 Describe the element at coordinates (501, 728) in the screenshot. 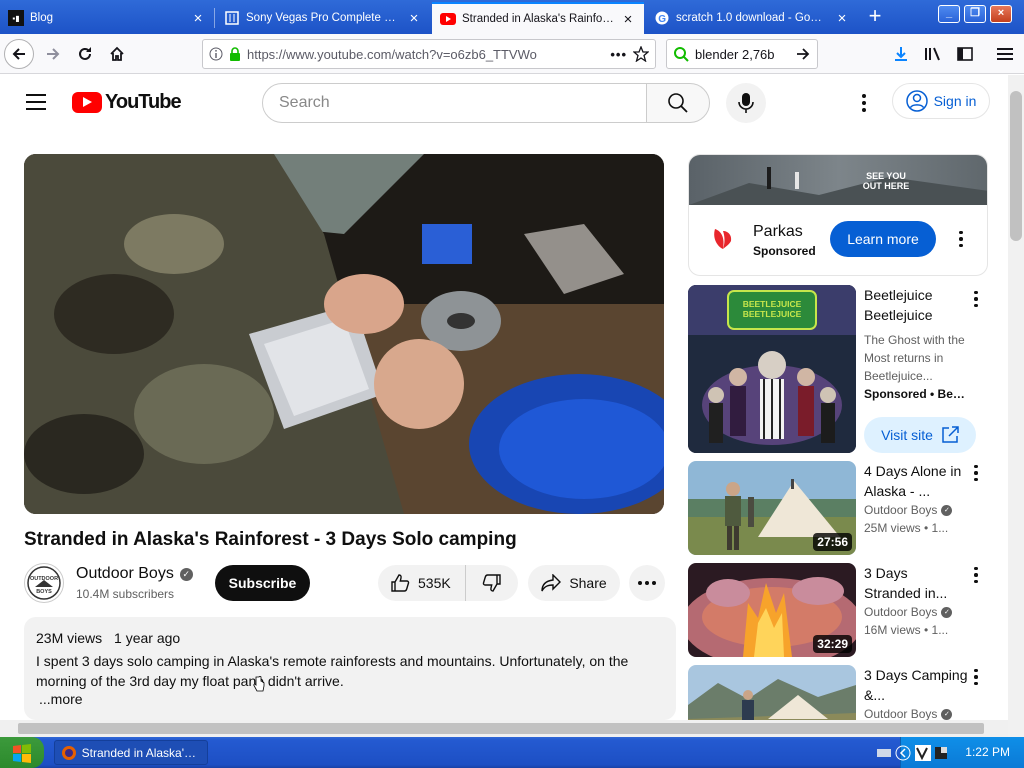

I see `horizontal-scroll-thumb` at that location.